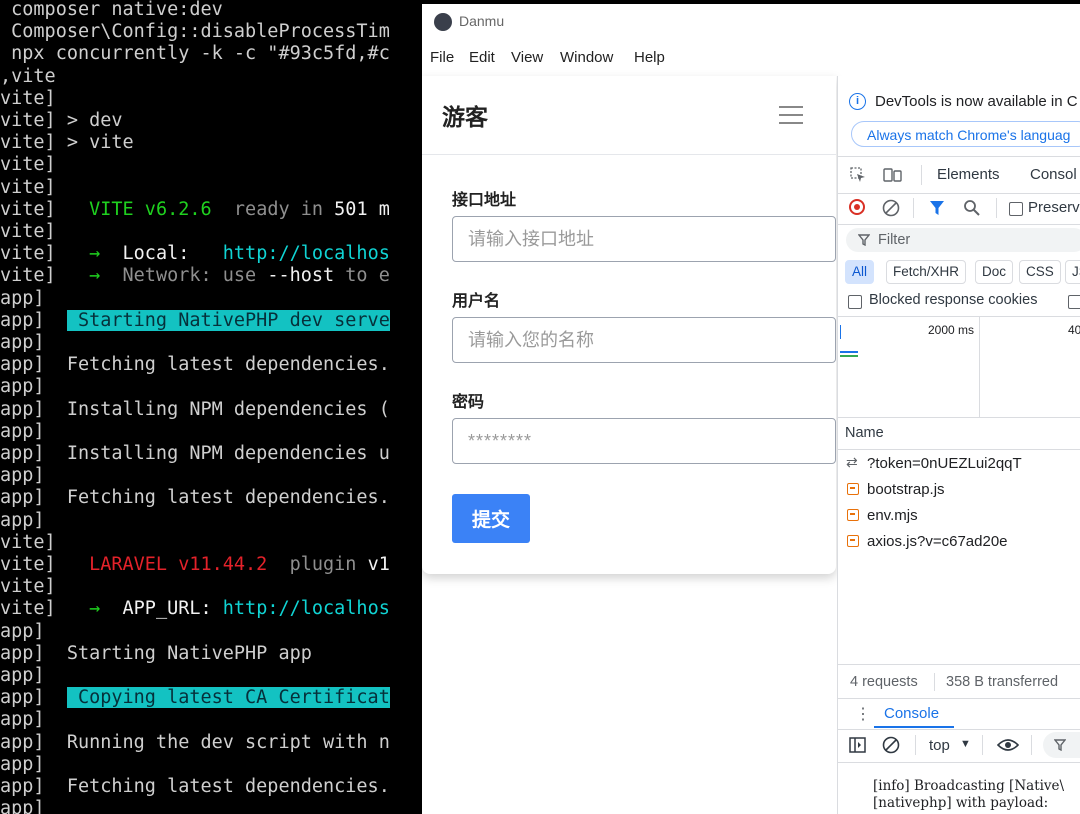 Image resolution: width=1080 pixels, height=814 pixels. What do you see at coordinates (857, 745) in the screenshot?
I see `sidebar-toggle-icon` at bounding box center [857, 745].